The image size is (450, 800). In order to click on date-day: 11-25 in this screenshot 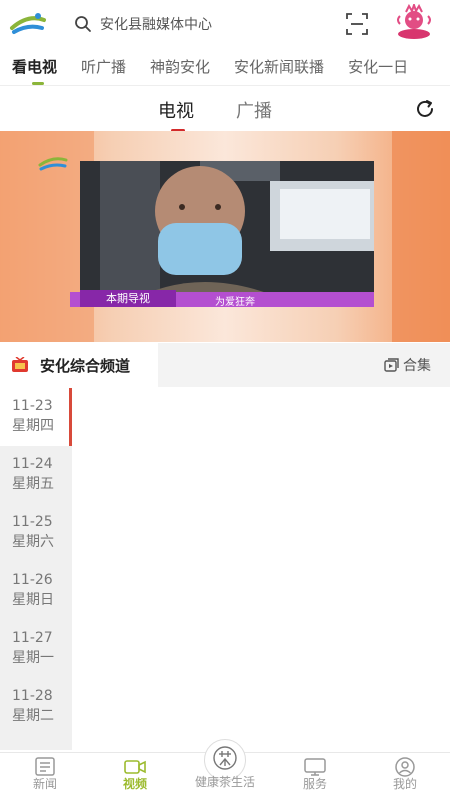, I will do `click(32, 522)`.